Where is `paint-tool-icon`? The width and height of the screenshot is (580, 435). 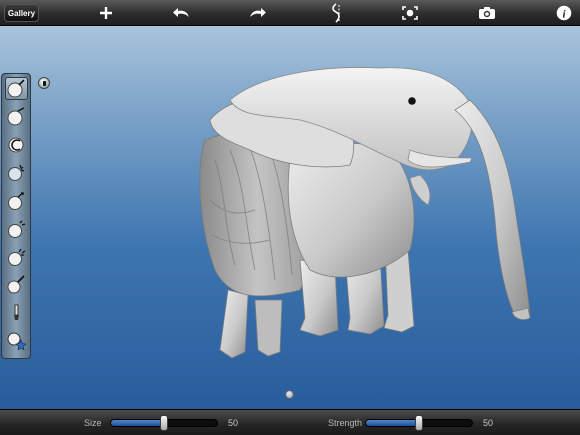 paint-tool-icon is located at coordinates (16, 284).